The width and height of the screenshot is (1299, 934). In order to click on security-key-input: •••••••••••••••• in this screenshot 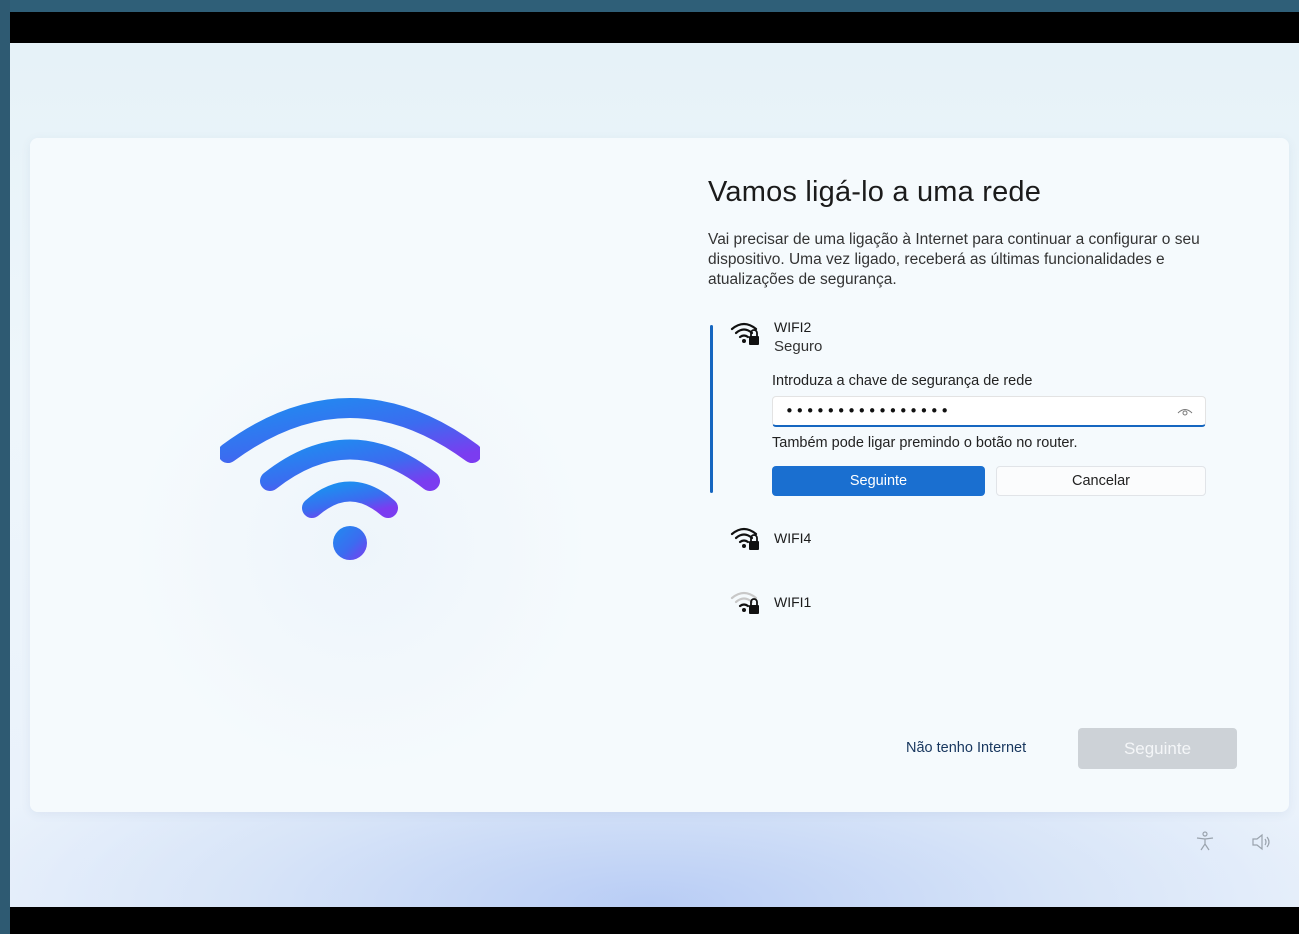, I will do `click(989, 411)`.